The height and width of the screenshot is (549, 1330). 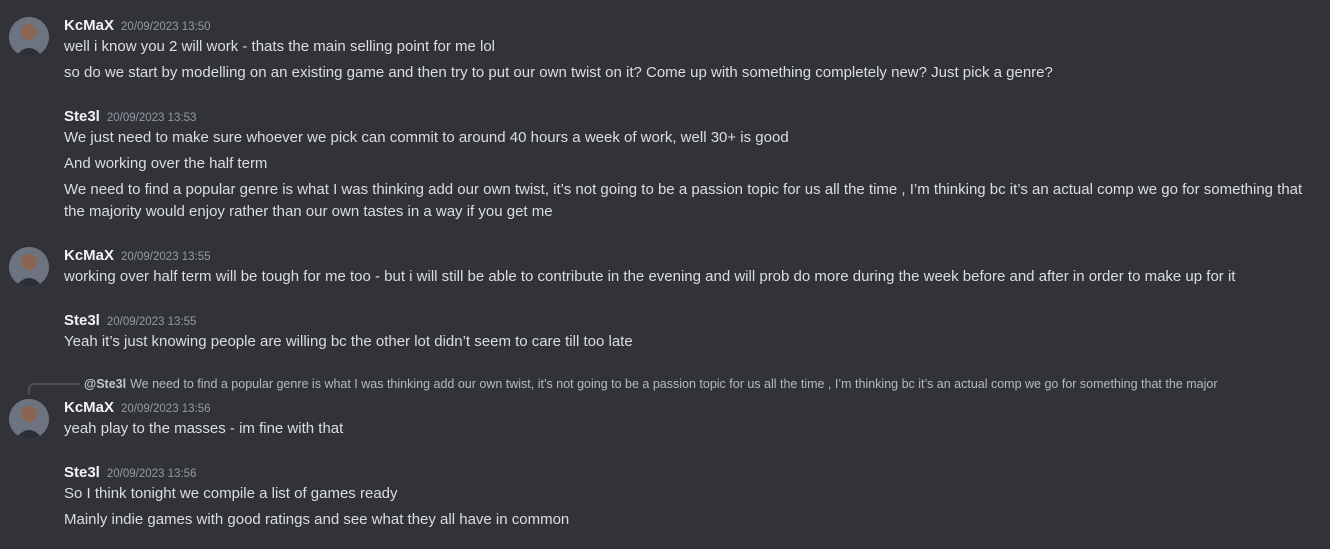 What do you see at coordinates (166, 163) in the screenshot?
I see `message-text: And working over the half term` at bounding box center [166, 163].